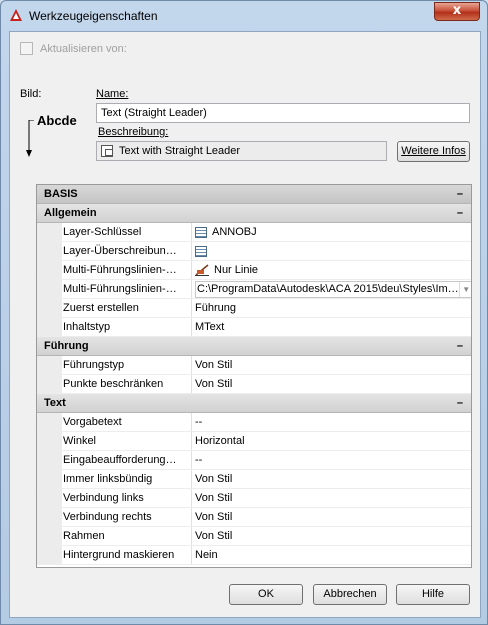  Describe the element at coordinates (283, 113) in the screenshot. I see `name-input: Text (Straight Leader)` at that location.